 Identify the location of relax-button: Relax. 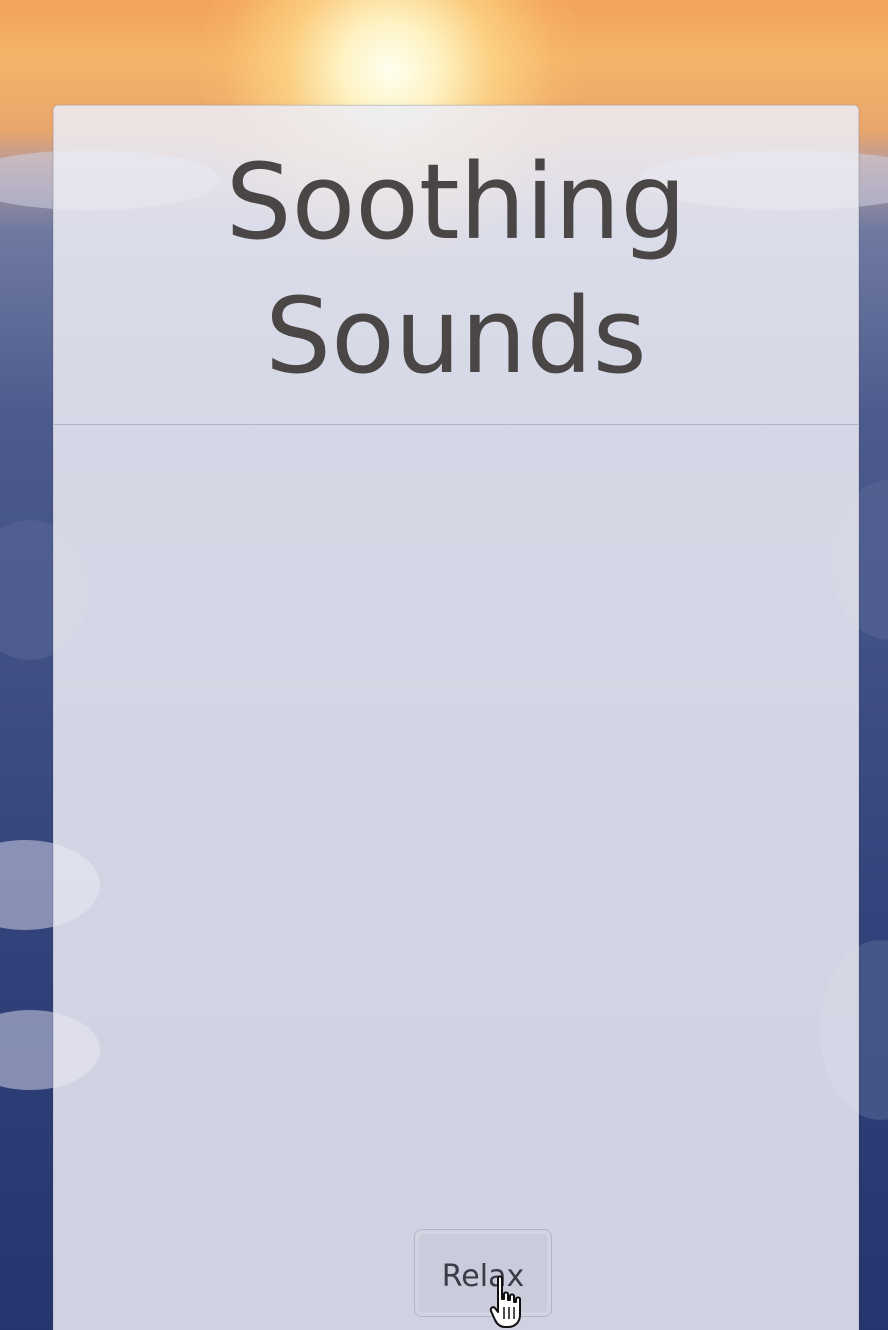
(483, 1273).